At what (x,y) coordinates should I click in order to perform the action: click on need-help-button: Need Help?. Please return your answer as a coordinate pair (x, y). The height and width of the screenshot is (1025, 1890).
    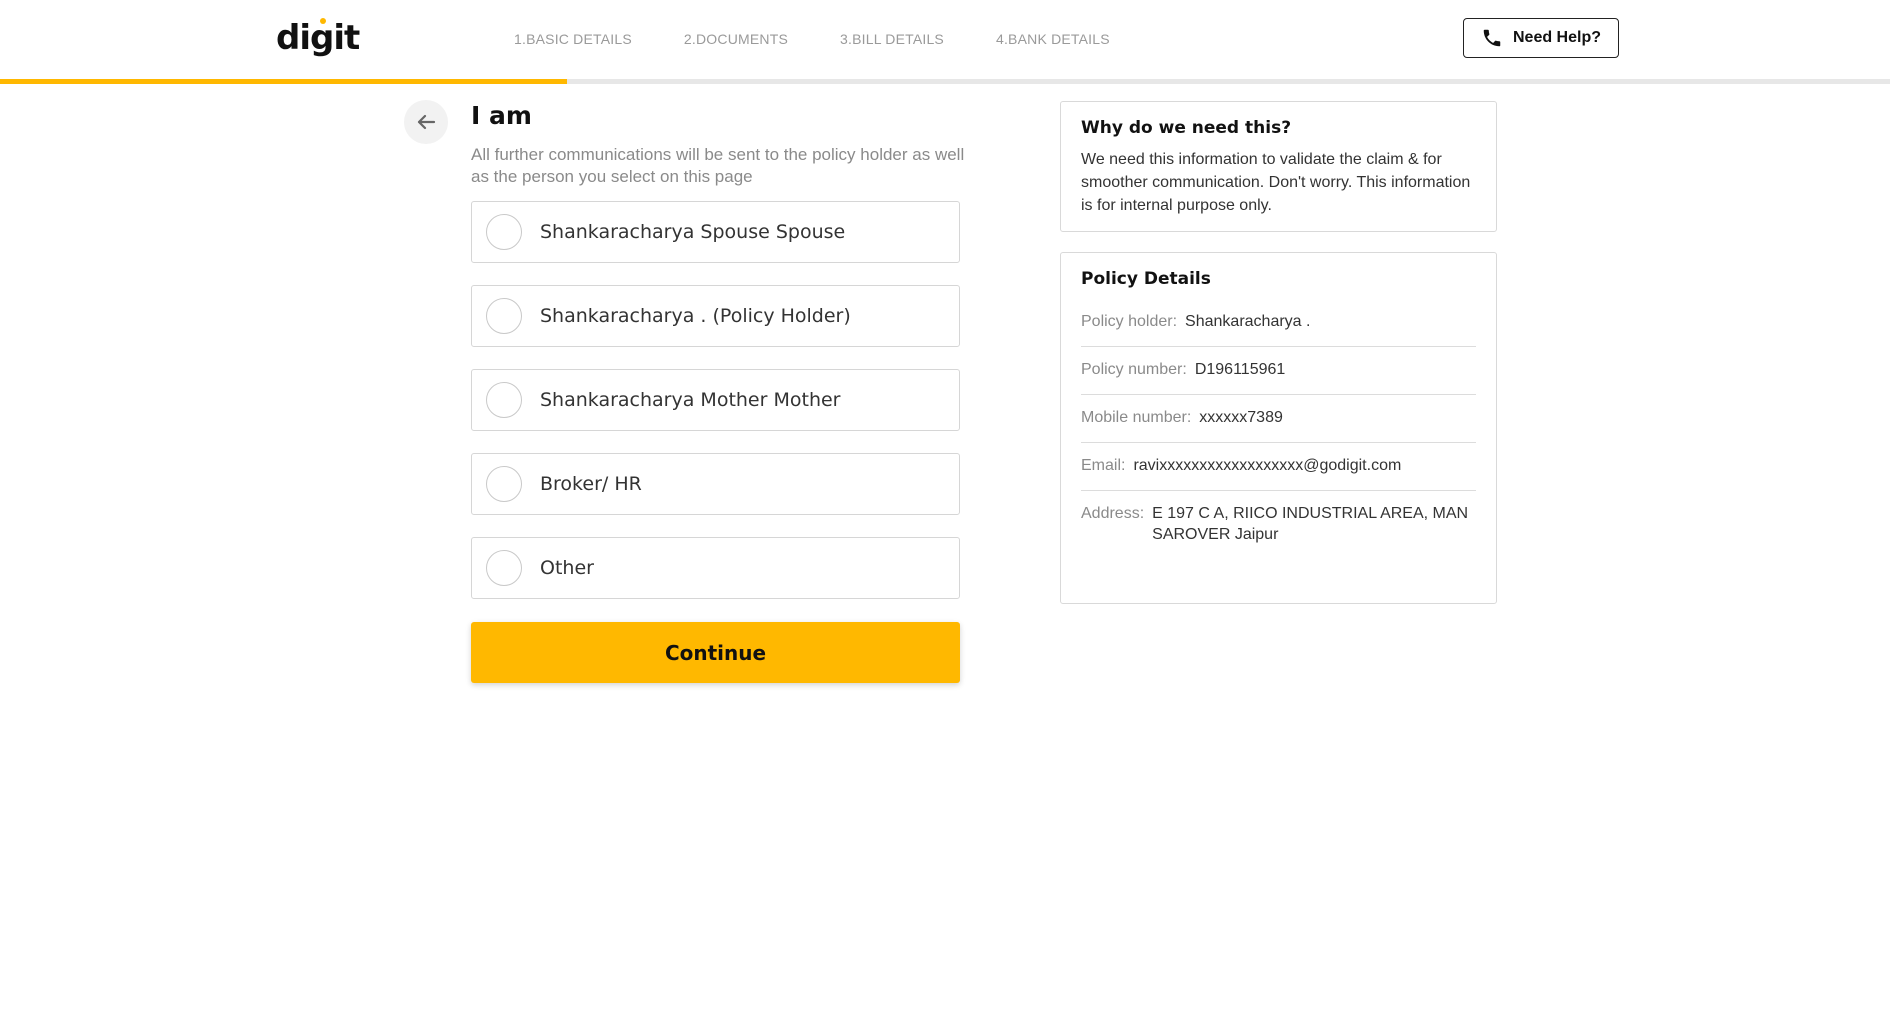
    Looking at the image, I should click on (1541, 38).